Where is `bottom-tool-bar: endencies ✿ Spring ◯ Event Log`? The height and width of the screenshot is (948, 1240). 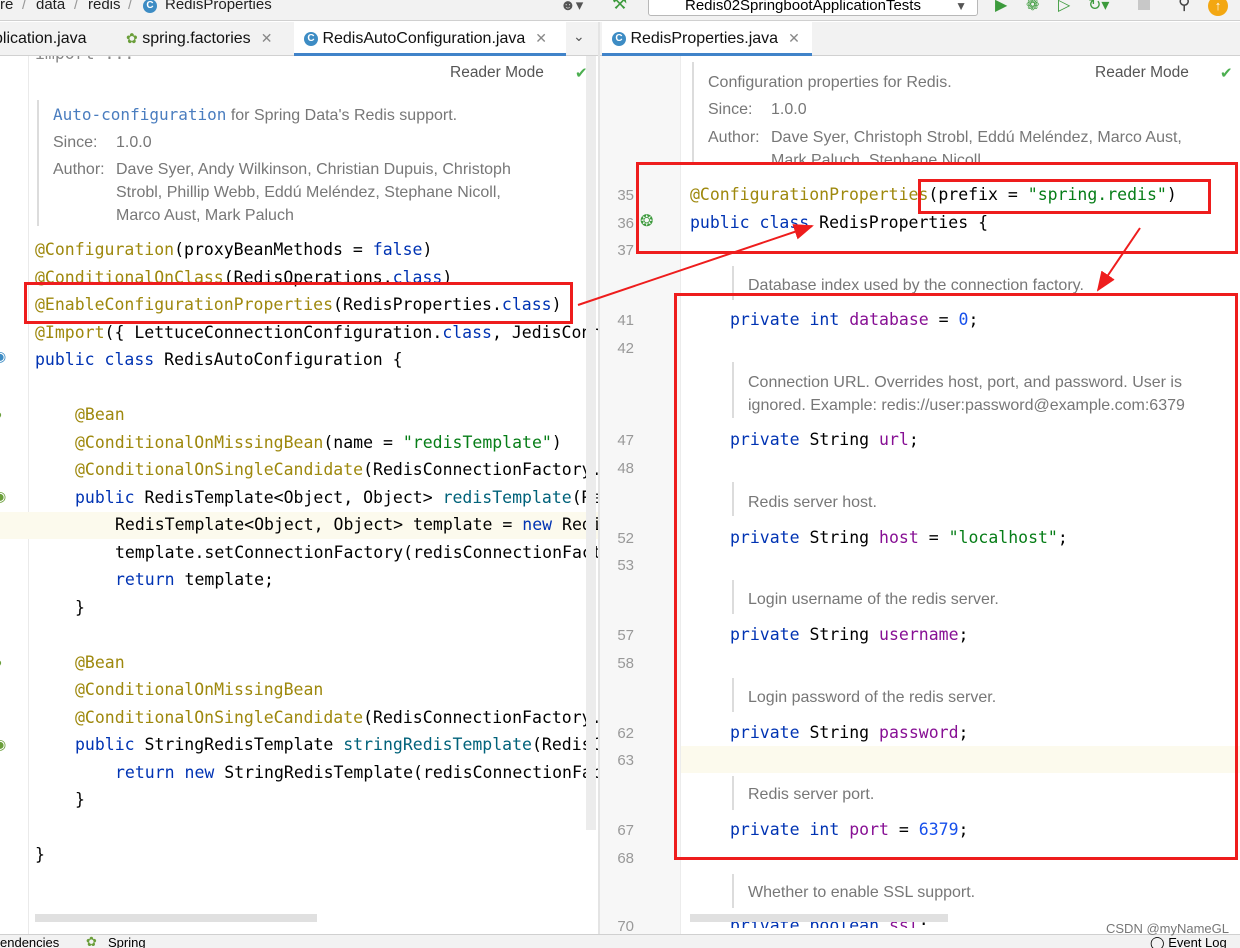 bottom-tool-bar: endencies ✿ Spring ◯ Event Log is located at coordinates (620, 941).